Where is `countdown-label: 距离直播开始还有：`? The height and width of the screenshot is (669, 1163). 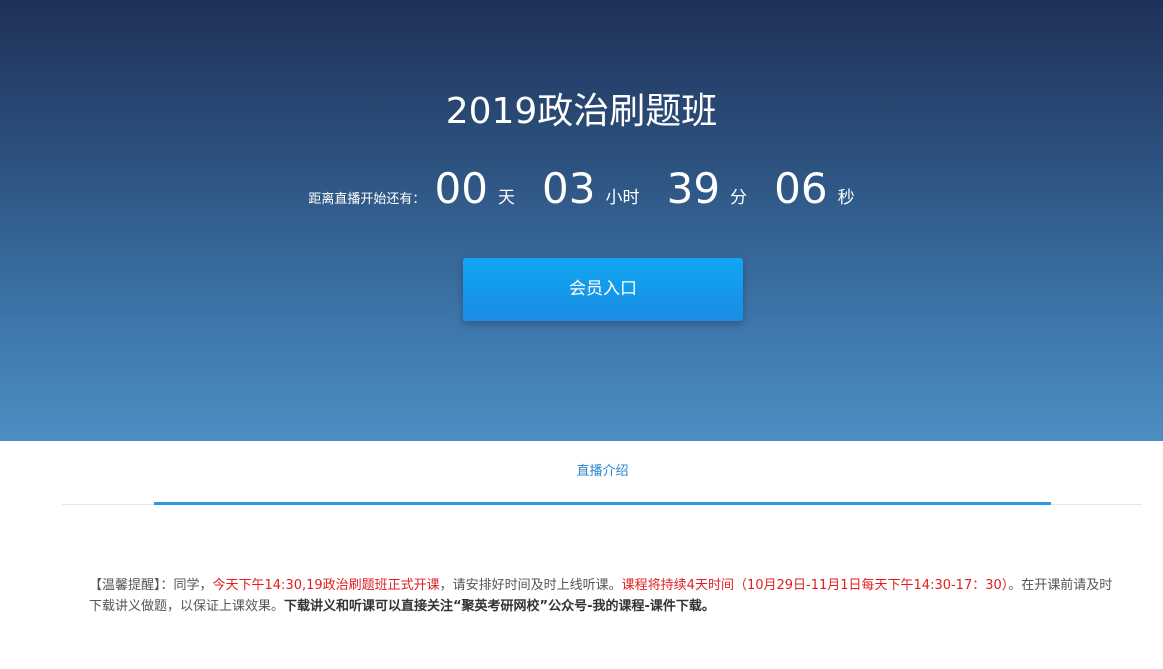 countdown-label: 距离直播开始还有： is located at coordinates (367, 199).